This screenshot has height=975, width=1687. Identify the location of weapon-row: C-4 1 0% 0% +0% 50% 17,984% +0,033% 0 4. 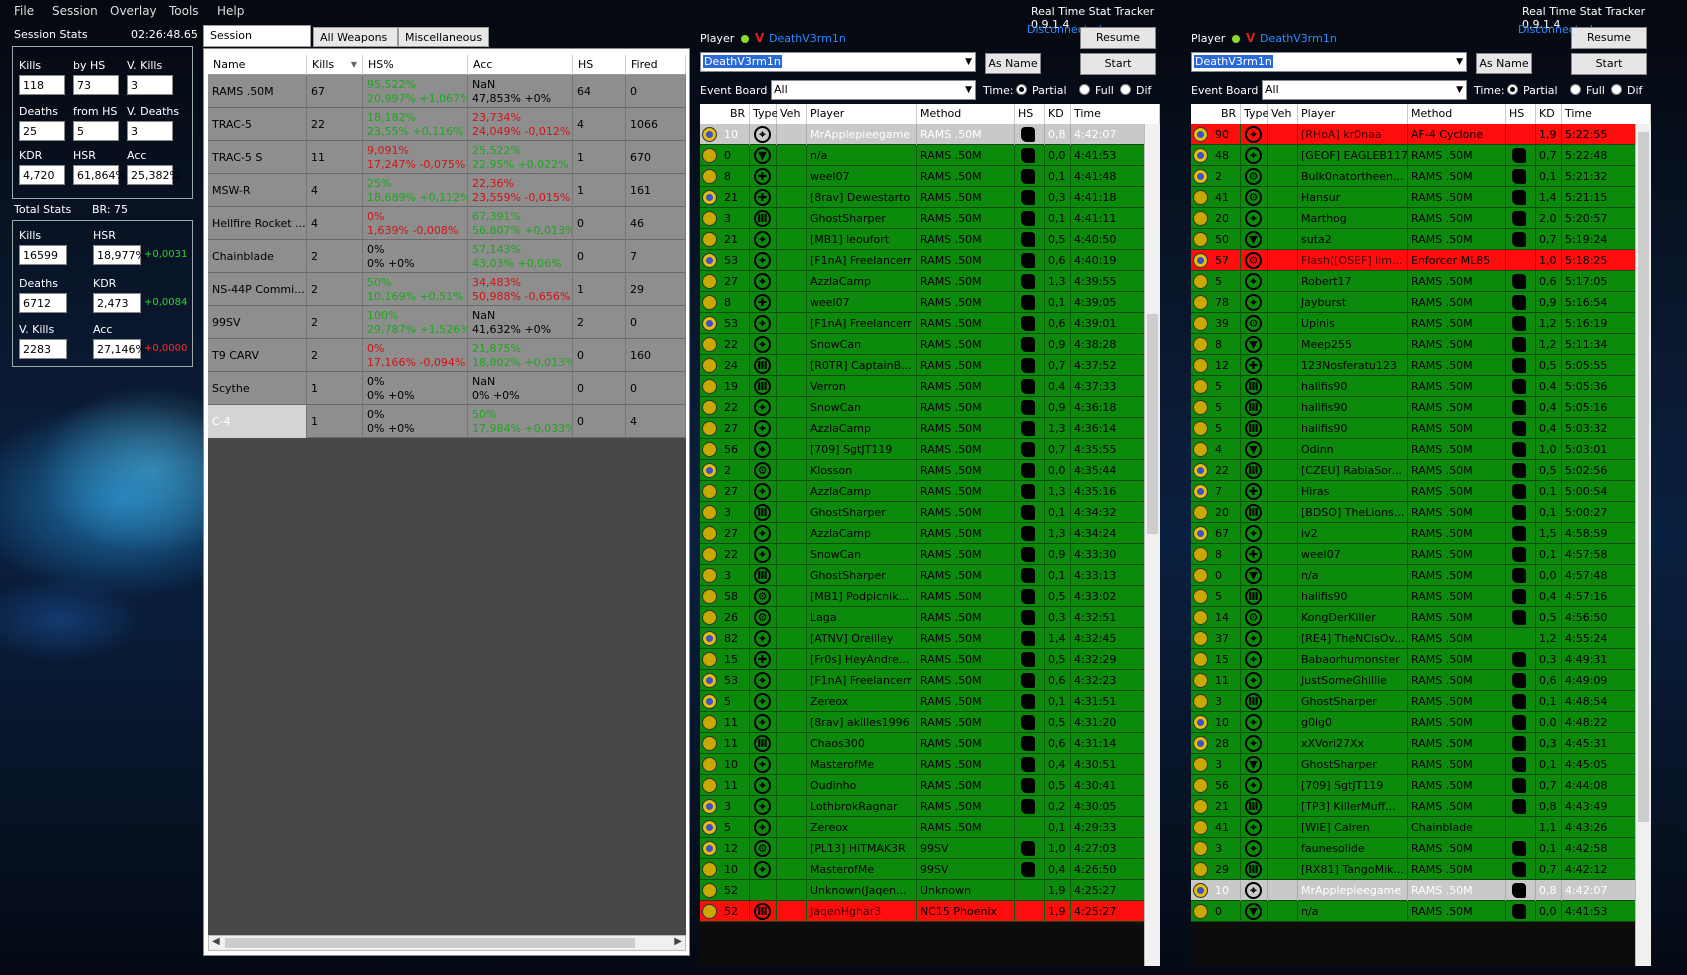
(447, 421).